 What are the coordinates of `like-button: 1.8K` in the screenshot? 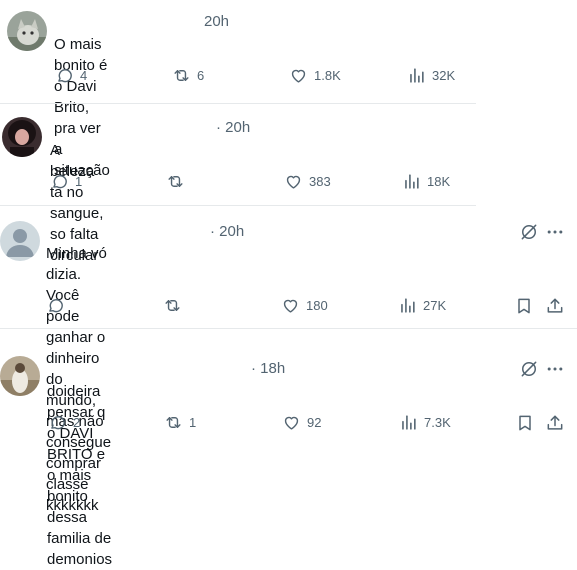 It's located at (315, 75).